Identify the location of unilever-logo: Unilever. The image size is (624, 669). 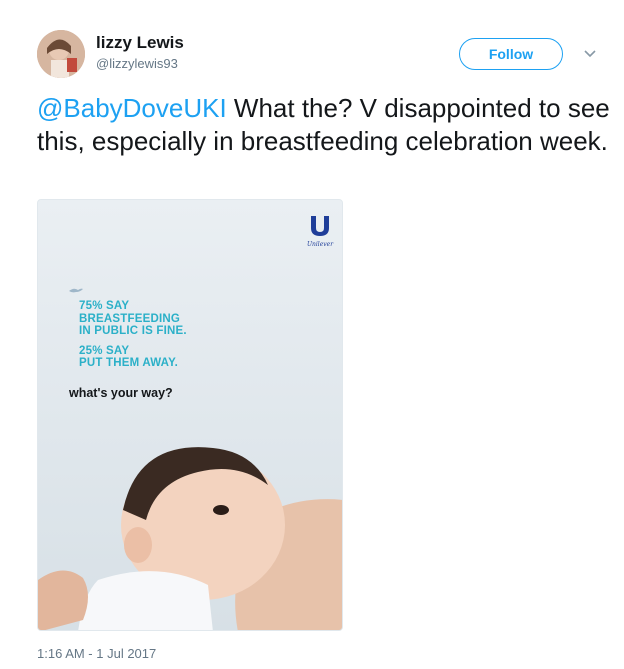
(320, 231).